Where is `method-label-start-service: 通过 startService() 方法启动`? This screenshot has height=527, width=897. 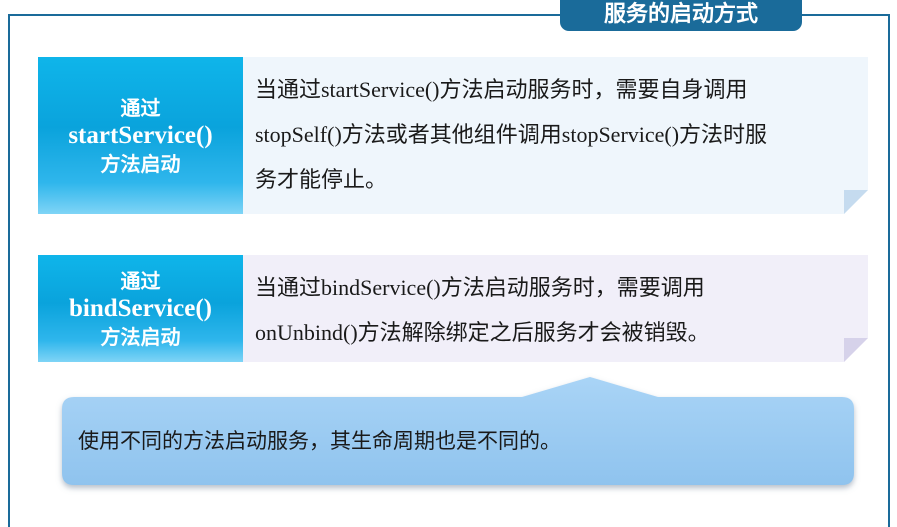
method-label-start-service: 通过 startService() 方法启动 is located at coordinates (140, 135).